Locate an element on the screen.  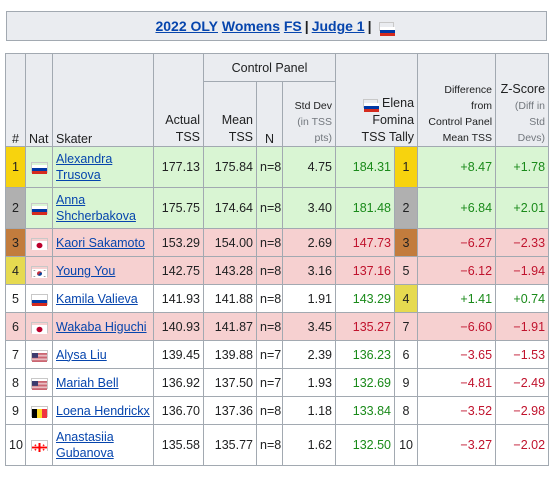
z-score-cell: +2.01 is located at coordinates (522, 208).